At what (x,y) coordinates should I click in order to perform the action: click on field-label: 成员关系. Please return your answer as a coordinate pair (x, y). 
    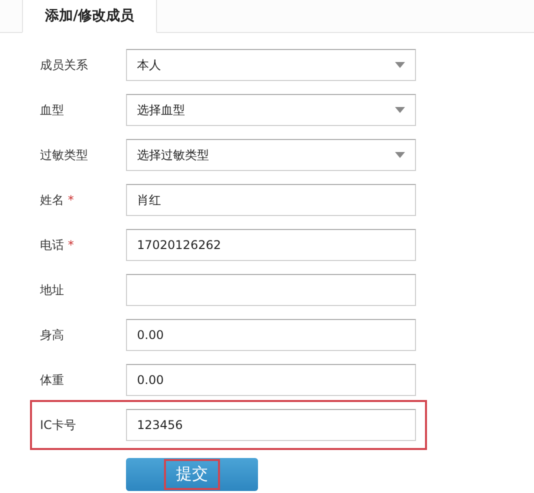
    Looking at the image, I should click on (64, 65).